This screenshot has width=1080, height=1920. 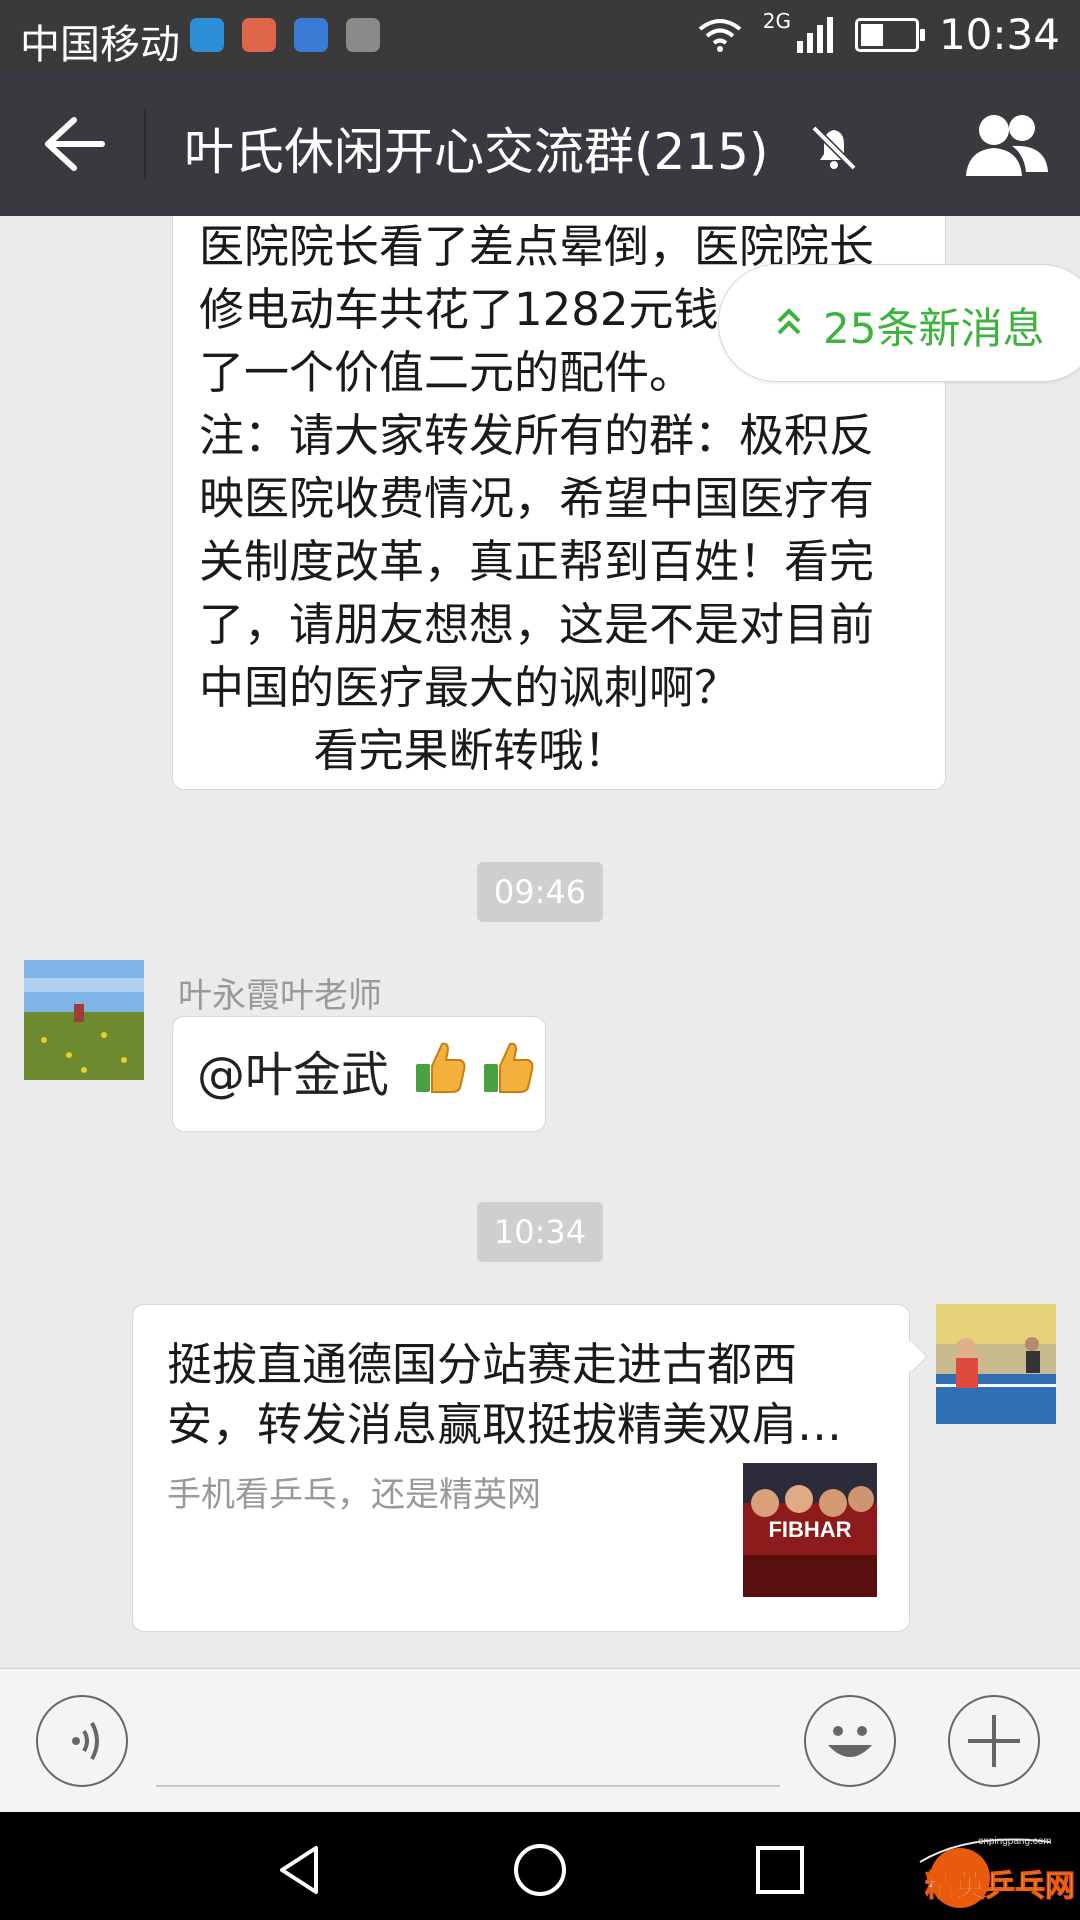 I want to click on new-messages-button: 25条新消息, so click(x=899, y=323).